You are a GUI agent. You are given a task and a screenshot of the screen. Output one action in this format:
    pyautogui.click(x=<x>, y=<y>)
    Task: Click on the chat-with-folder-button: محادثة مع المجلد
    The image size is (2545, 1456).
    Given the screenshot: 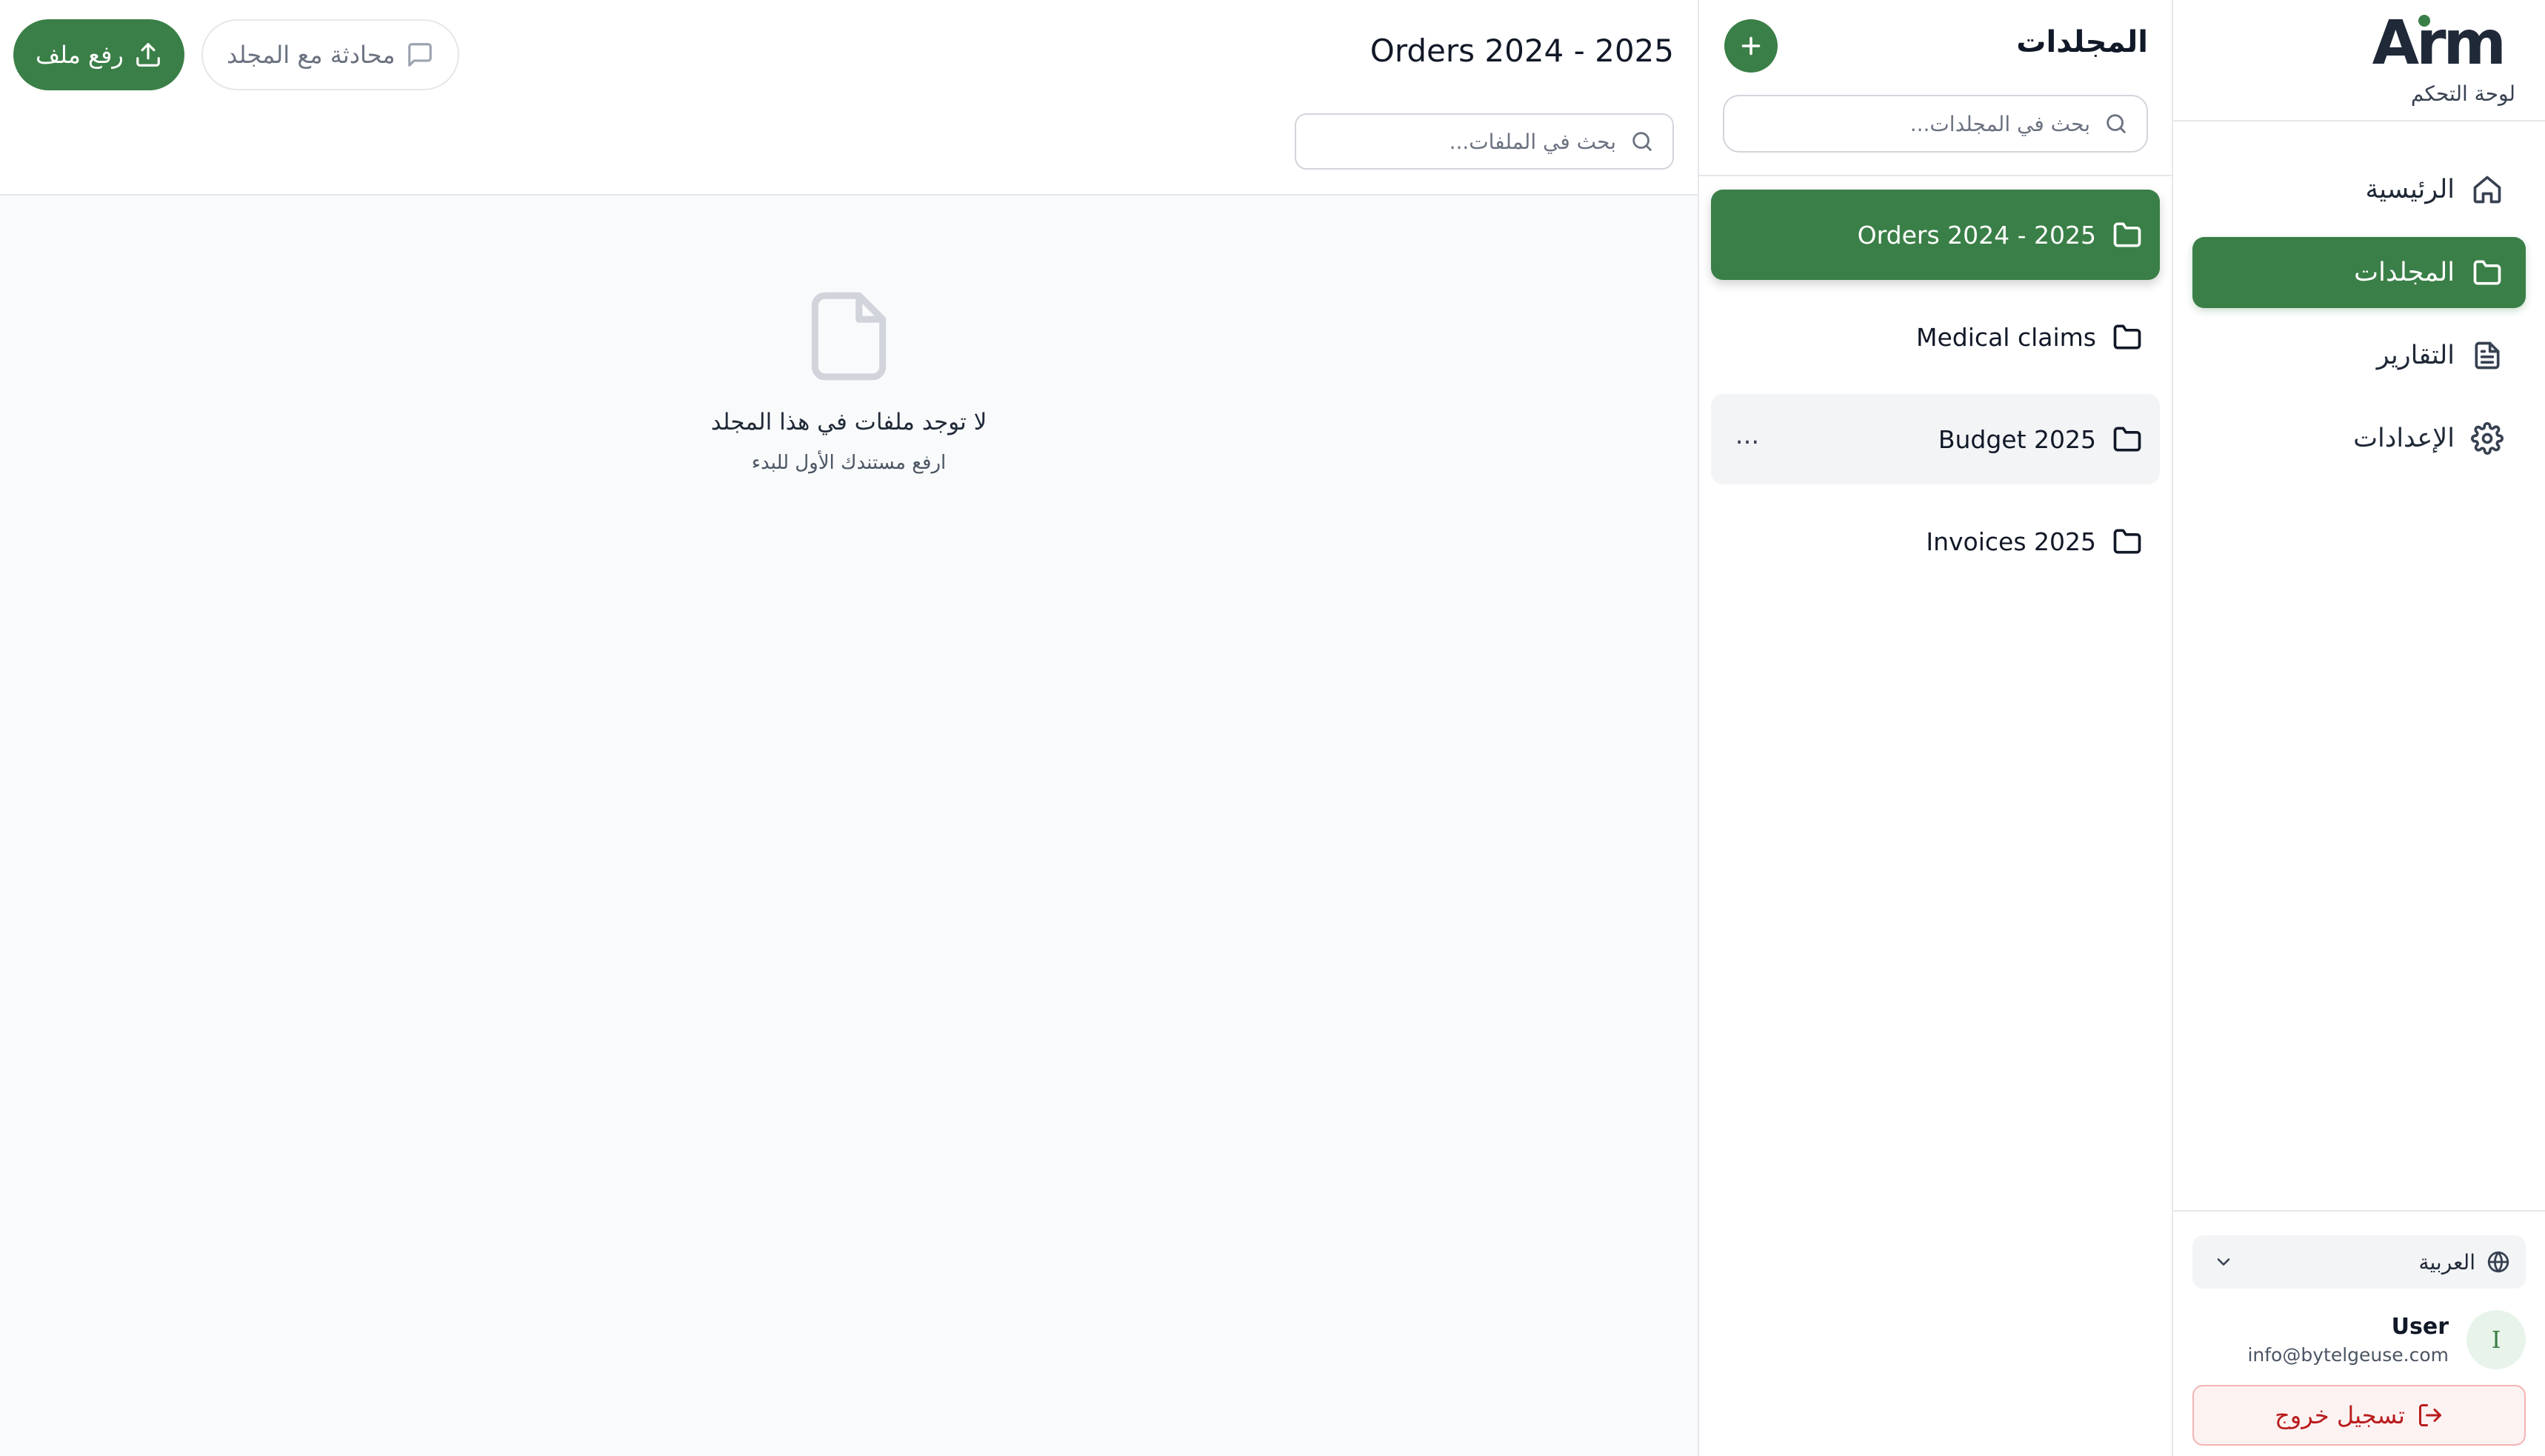 What is the action you would take?
    pyautogui.click(x=330, y=54)
    